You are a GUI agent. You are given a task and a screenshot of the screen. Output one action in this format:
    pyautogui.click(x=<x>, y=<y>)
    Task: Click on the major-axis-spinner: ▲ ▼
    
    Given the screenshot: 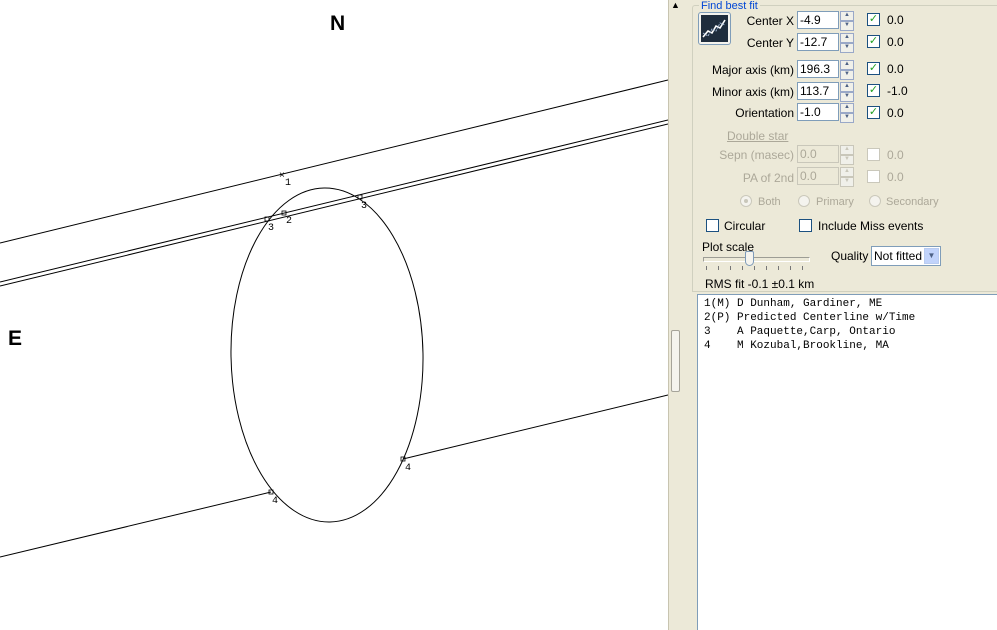 What is the action you would take?
    pyautogui.click(x=847, y=70)
    